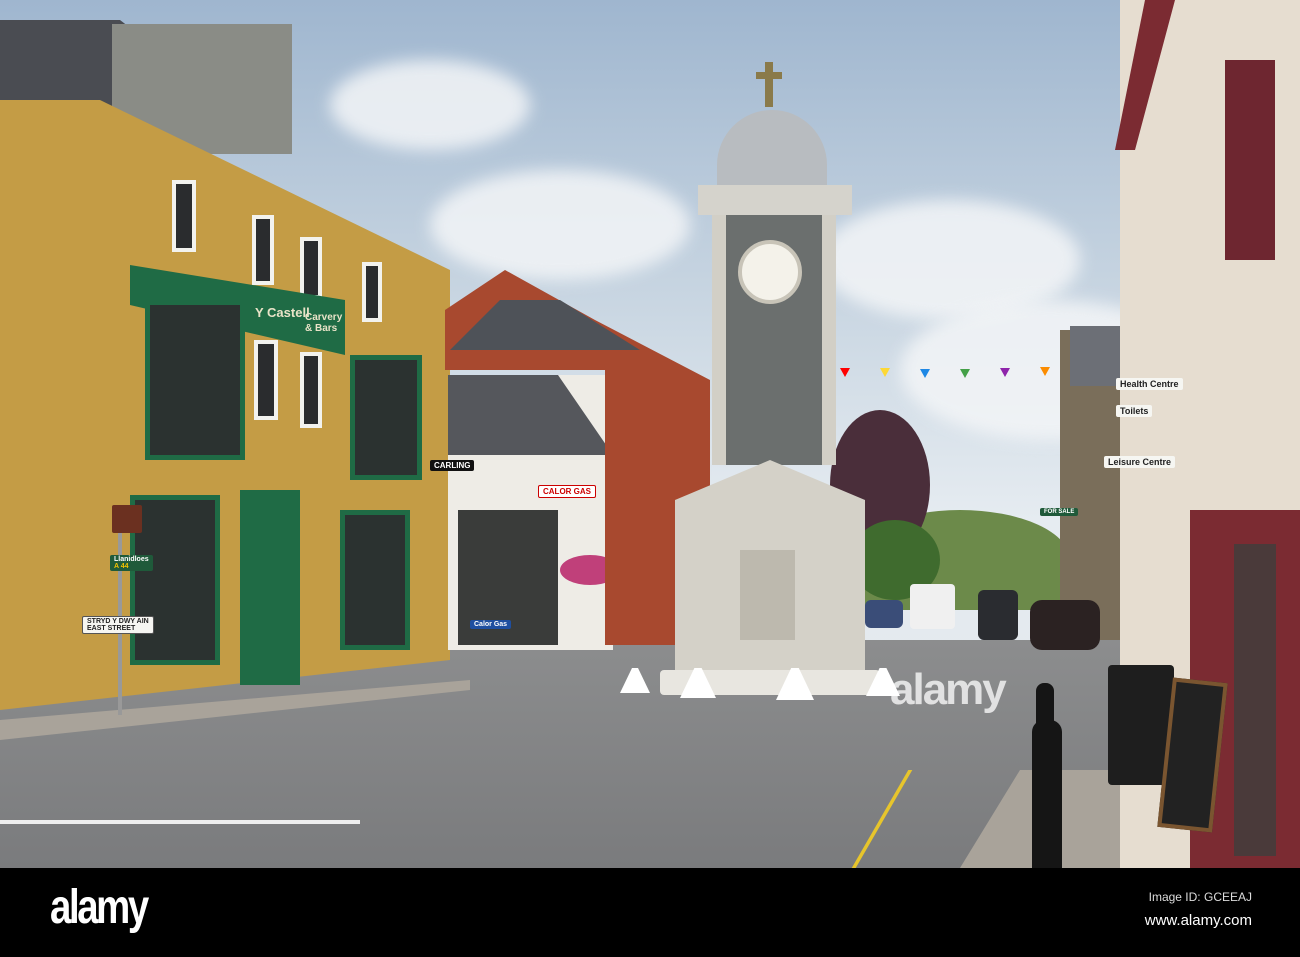 This screenshot has width=1300, height=957. Describe the element at coordinates (99, 907) in the screenshot. I see `alamy-logo: alamy` at that location.